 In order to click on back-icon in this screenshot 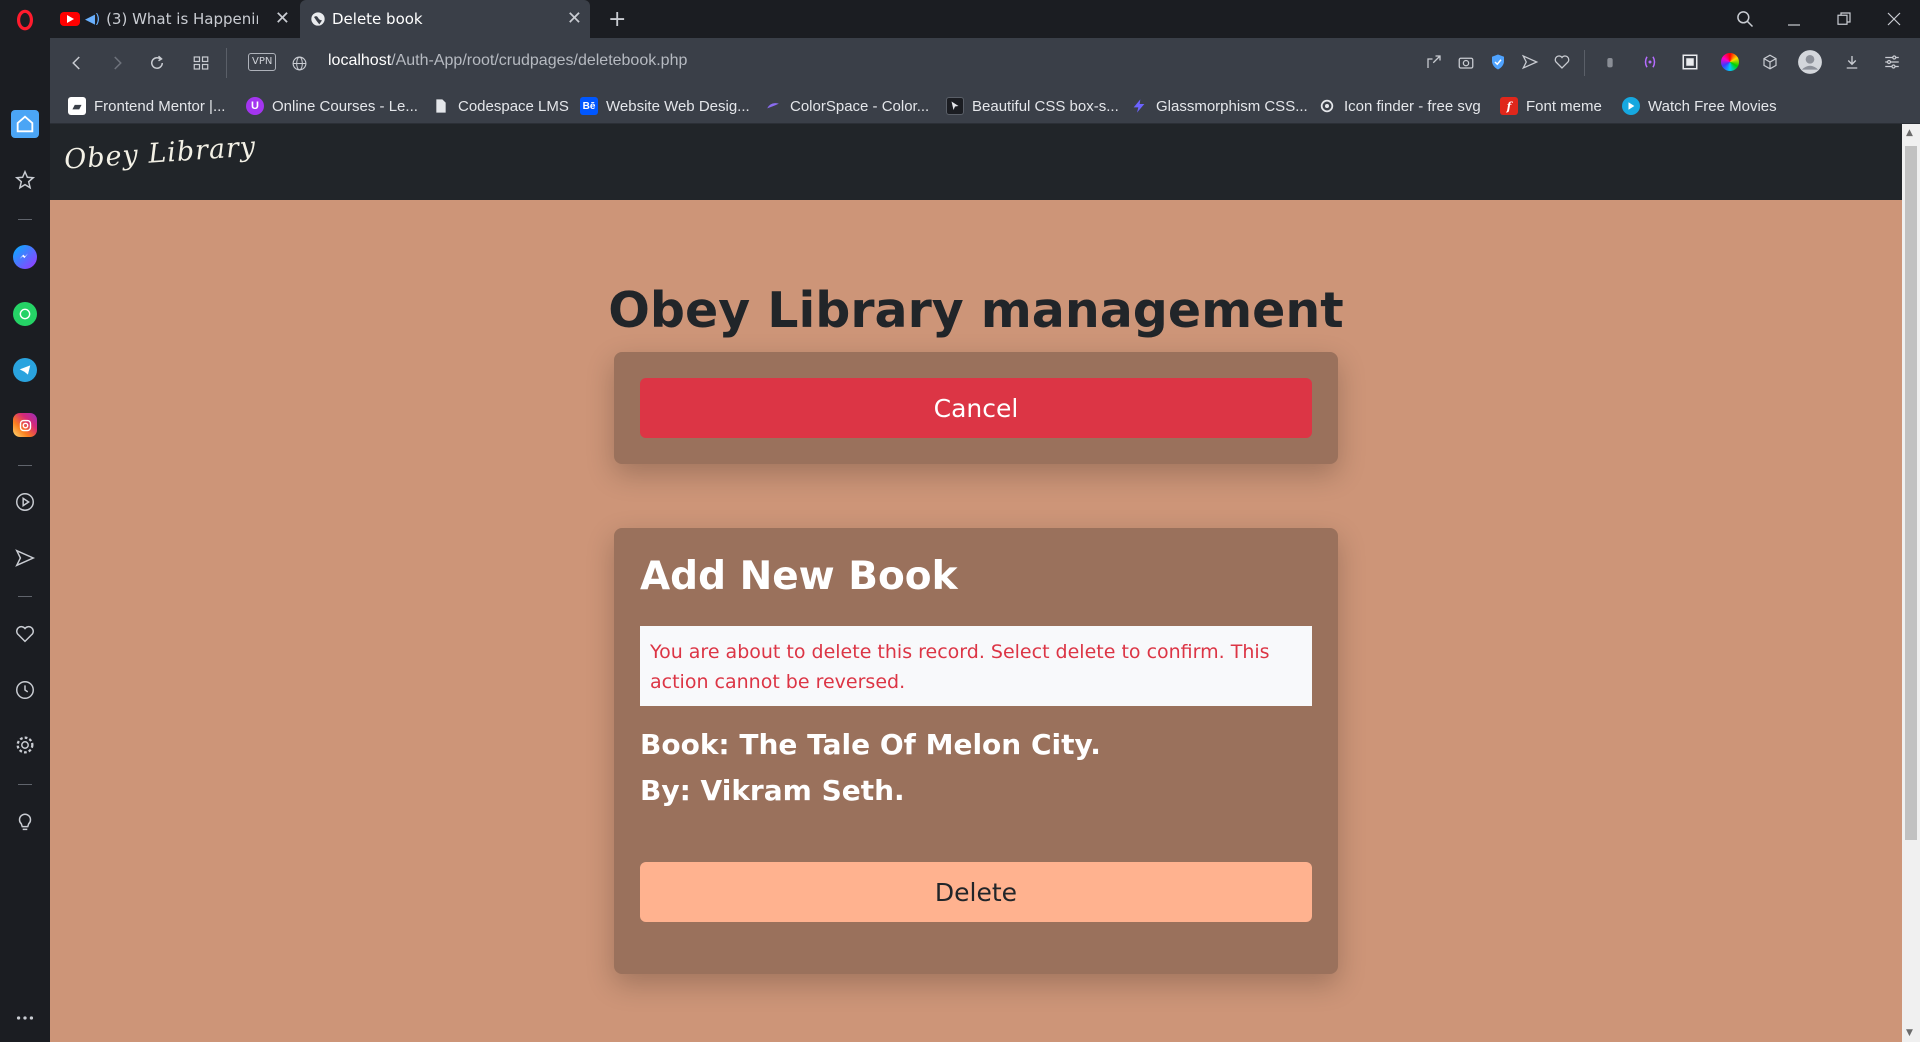, I will do `click(77, 63)`.